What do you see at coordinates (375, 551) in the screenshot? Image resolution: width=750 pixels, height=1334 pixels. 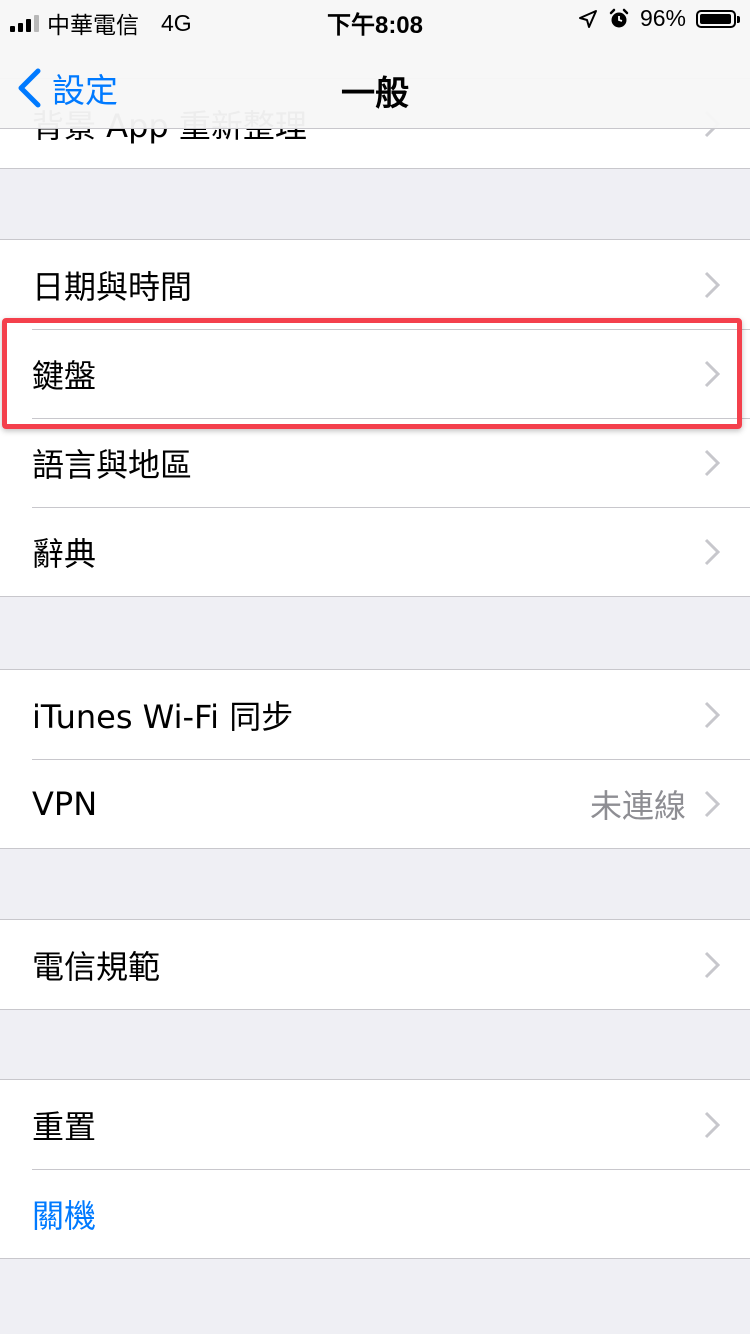 I see `row-dictionary: 辭典` at bounding box center [375, 551].